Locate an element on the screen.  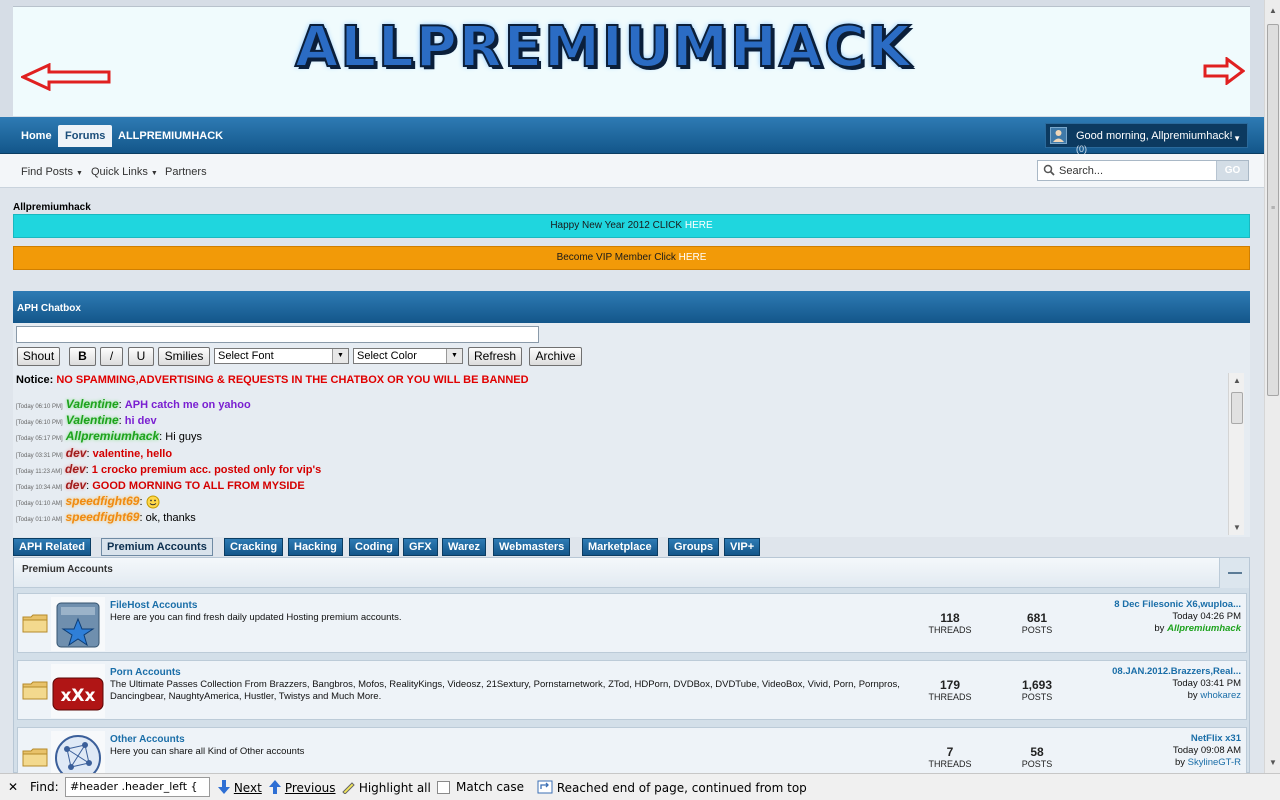
underline-button: U is located at coordinates (141, 356).